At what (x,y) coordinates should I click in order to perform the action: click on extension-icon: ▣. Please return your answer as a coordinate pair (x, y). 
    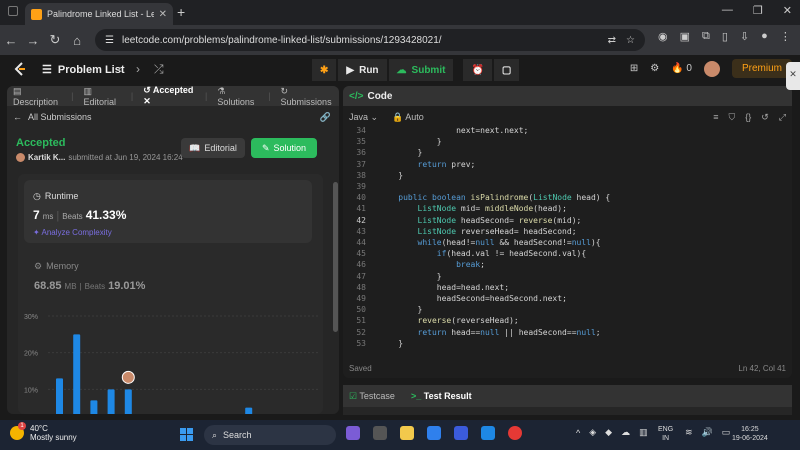
    Looking at the image, I should click on (685, 36).